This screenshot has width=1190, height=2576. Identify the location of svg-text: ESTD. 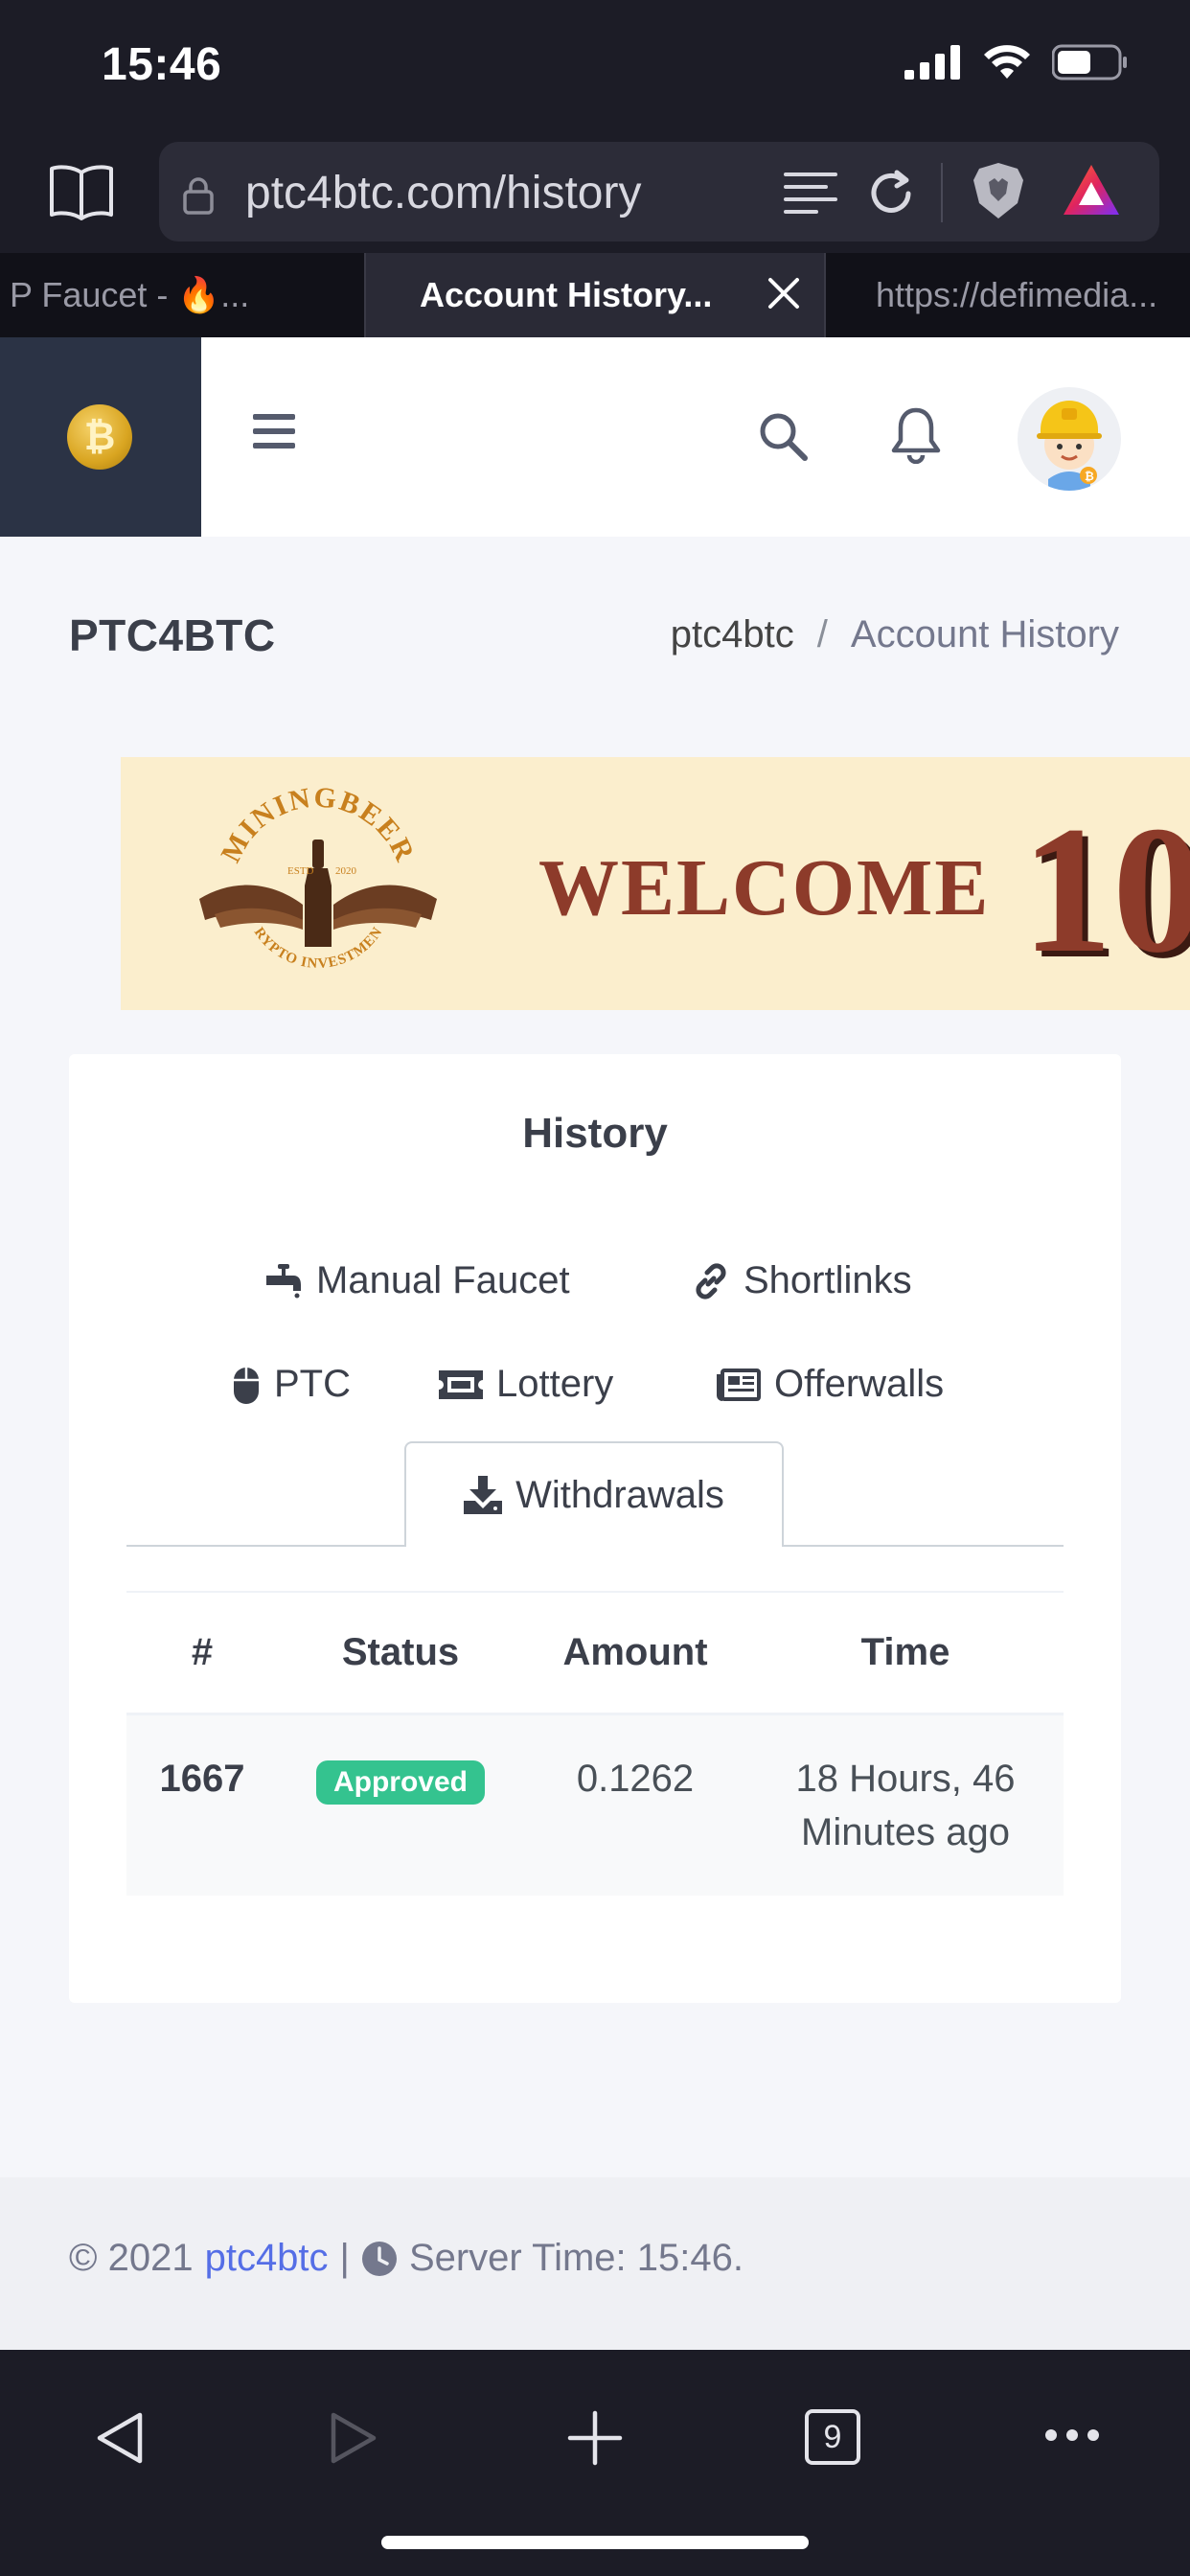
(301, 871).